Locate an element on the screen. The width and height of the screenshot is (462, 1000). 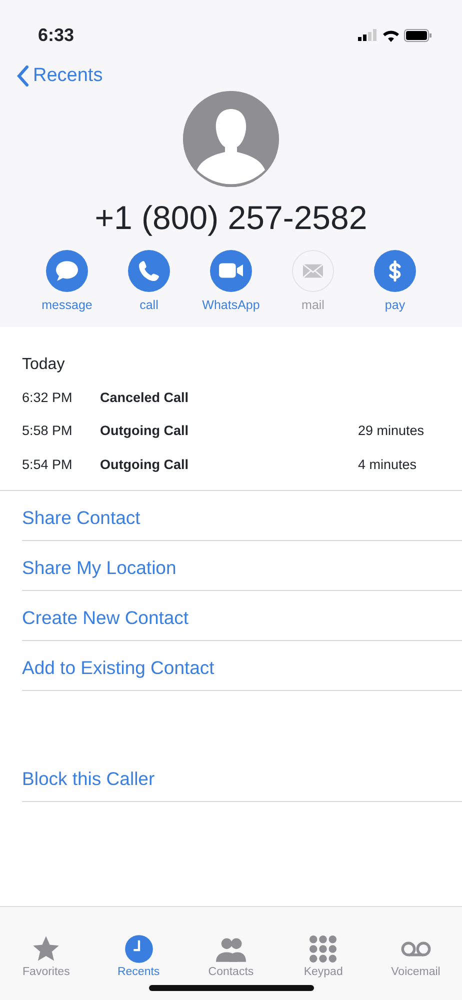
action-button: message is located at coordinates (67, 282).